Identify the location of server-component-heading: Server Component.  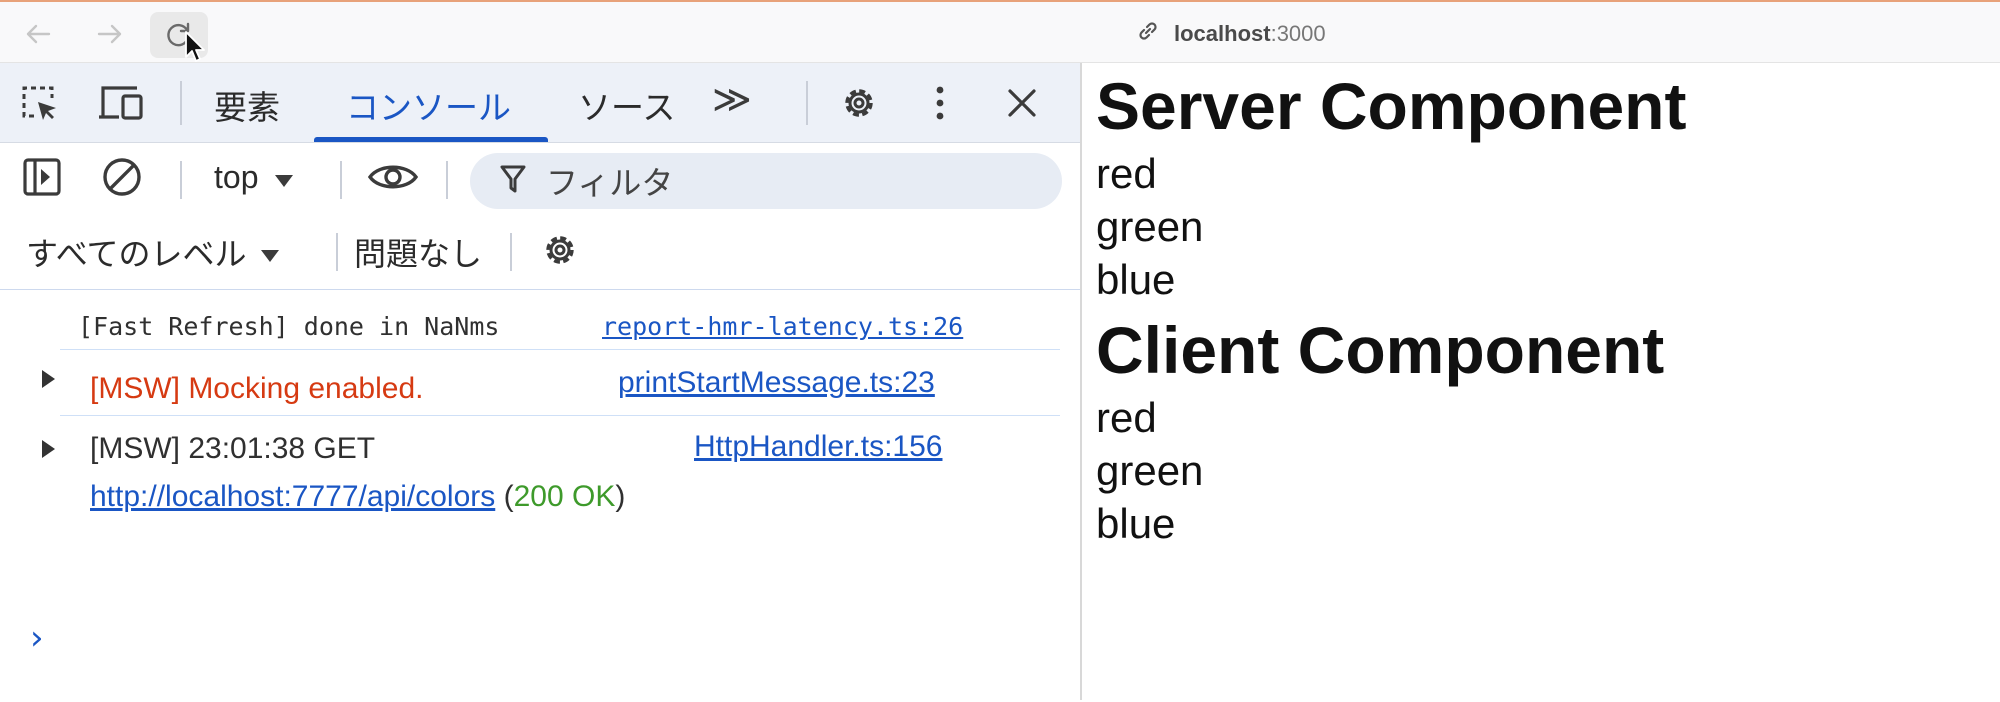
(1391, 106).